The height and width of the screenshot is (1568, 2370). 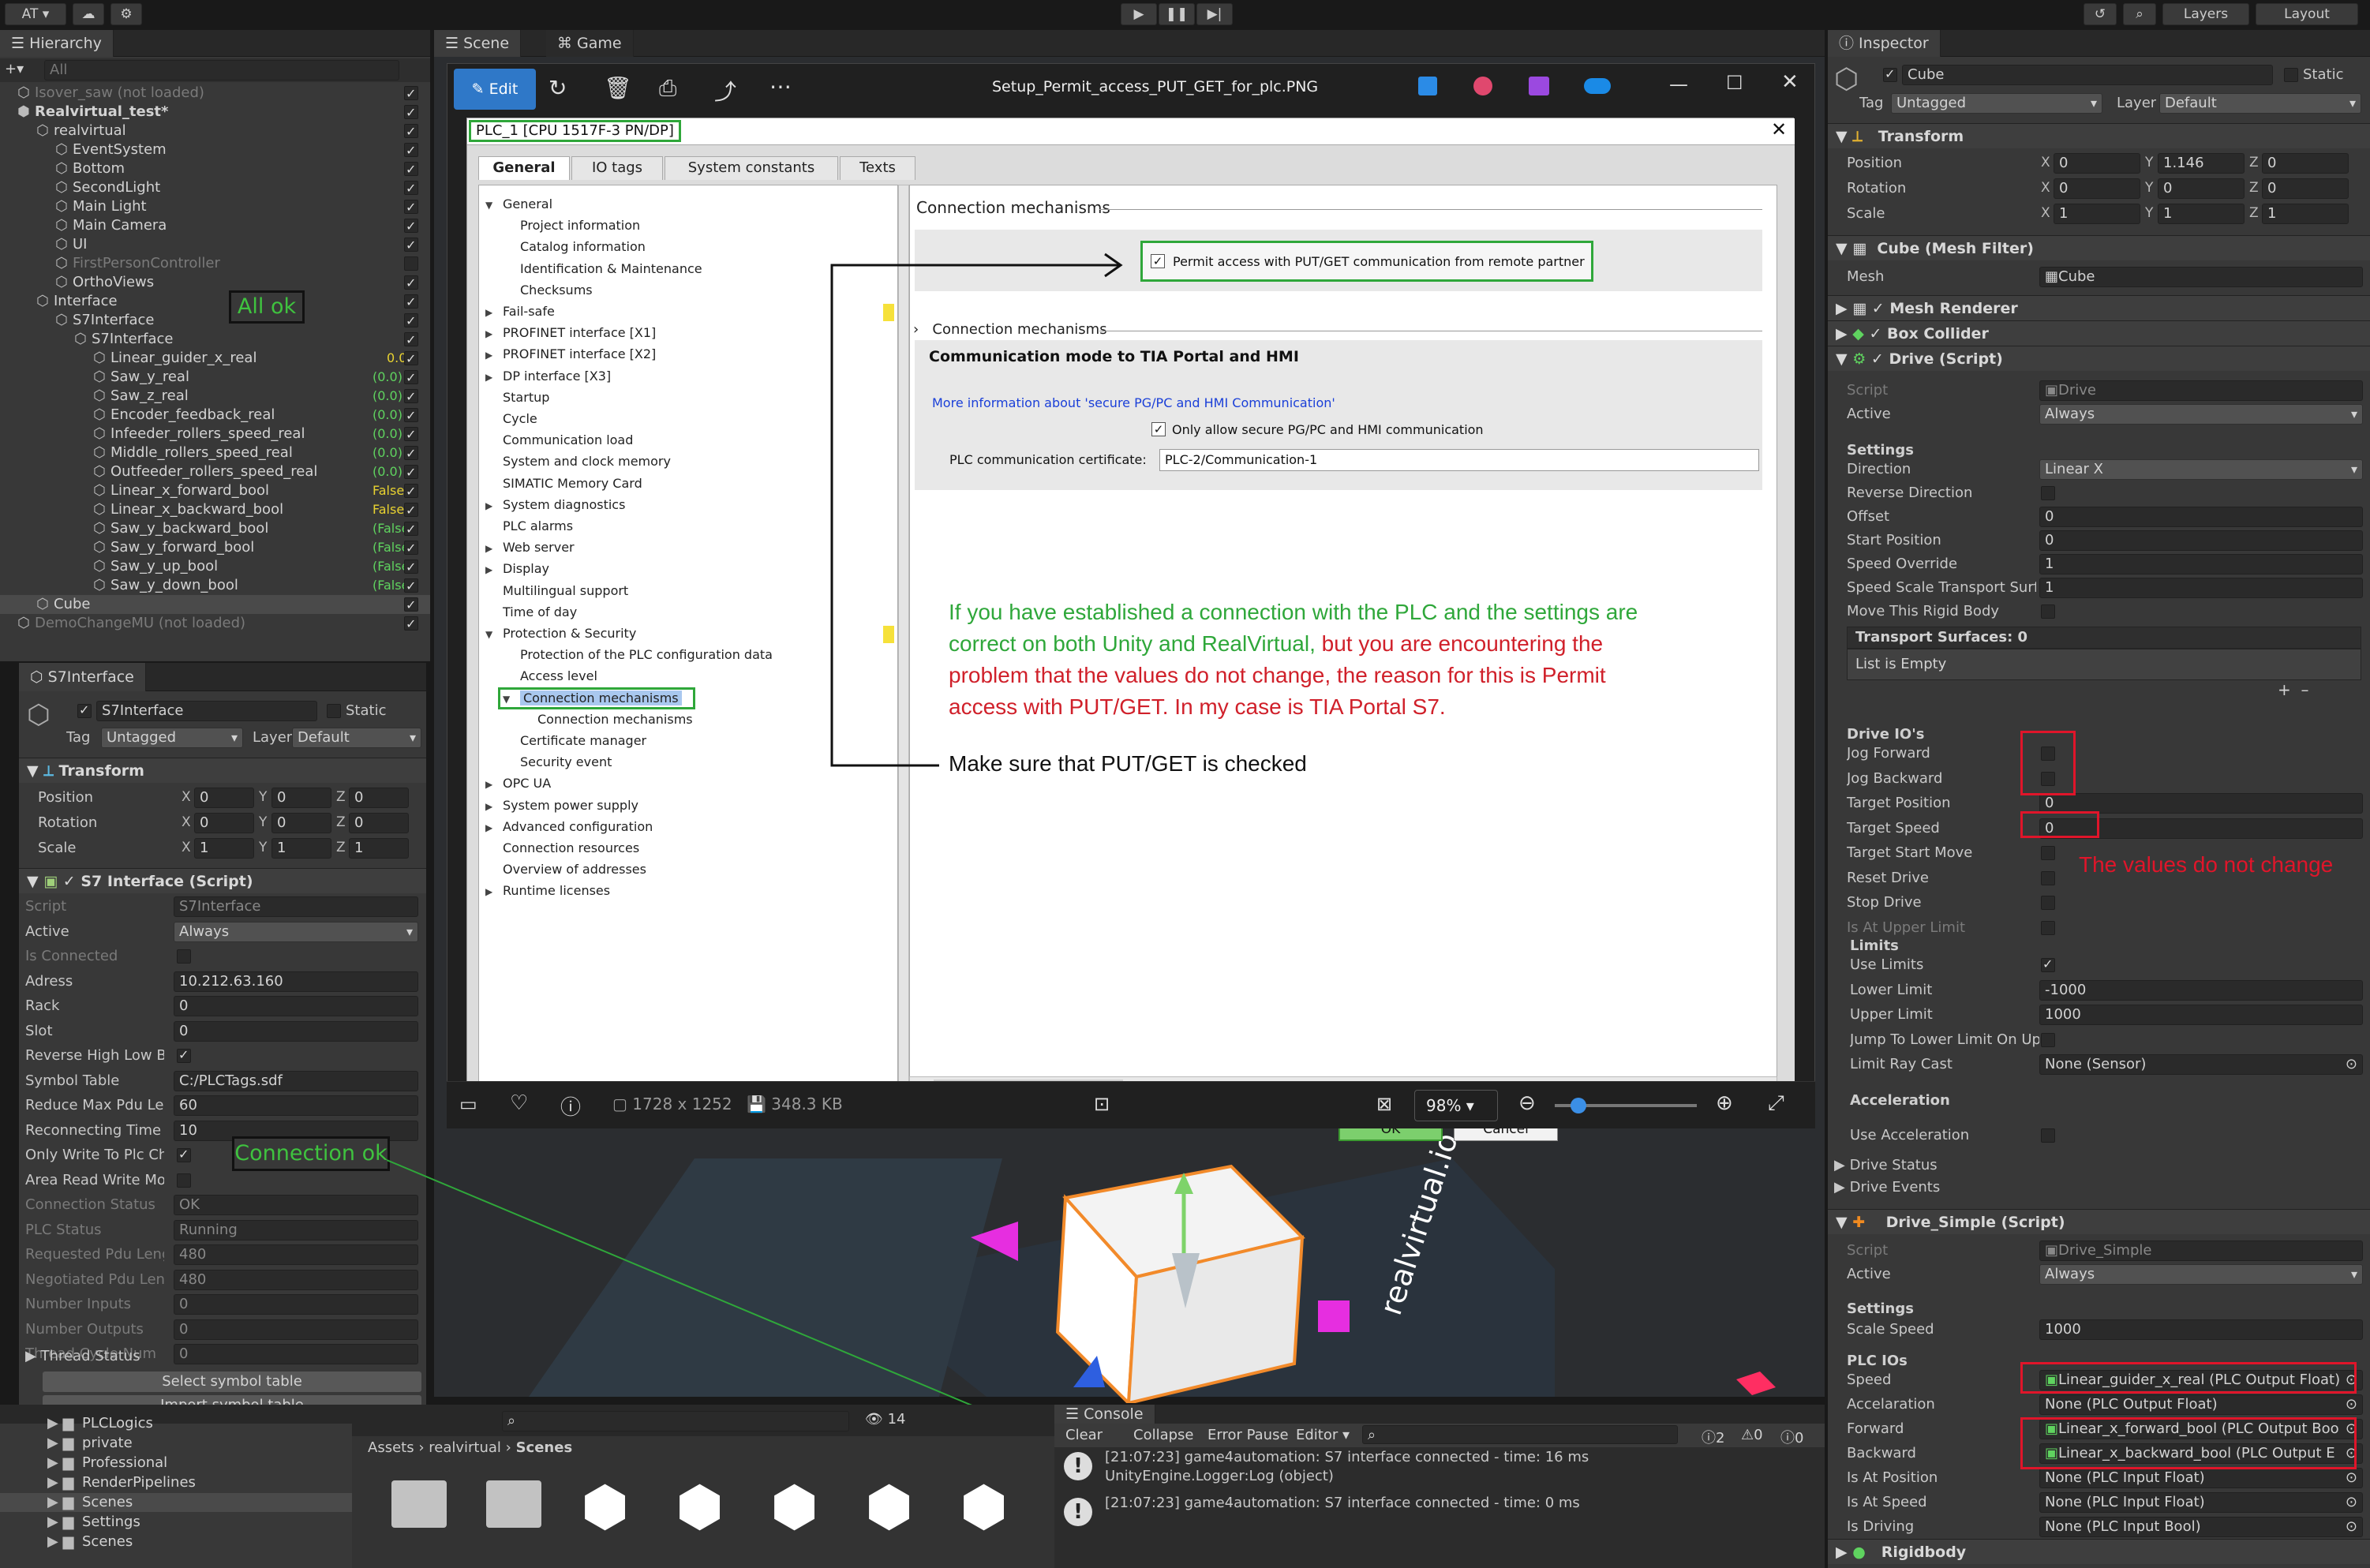 What do you see at coordinates (2201, 588) in the screenshot?
I see `inspector-field-value: 1` at bounding box center [2201, 588].